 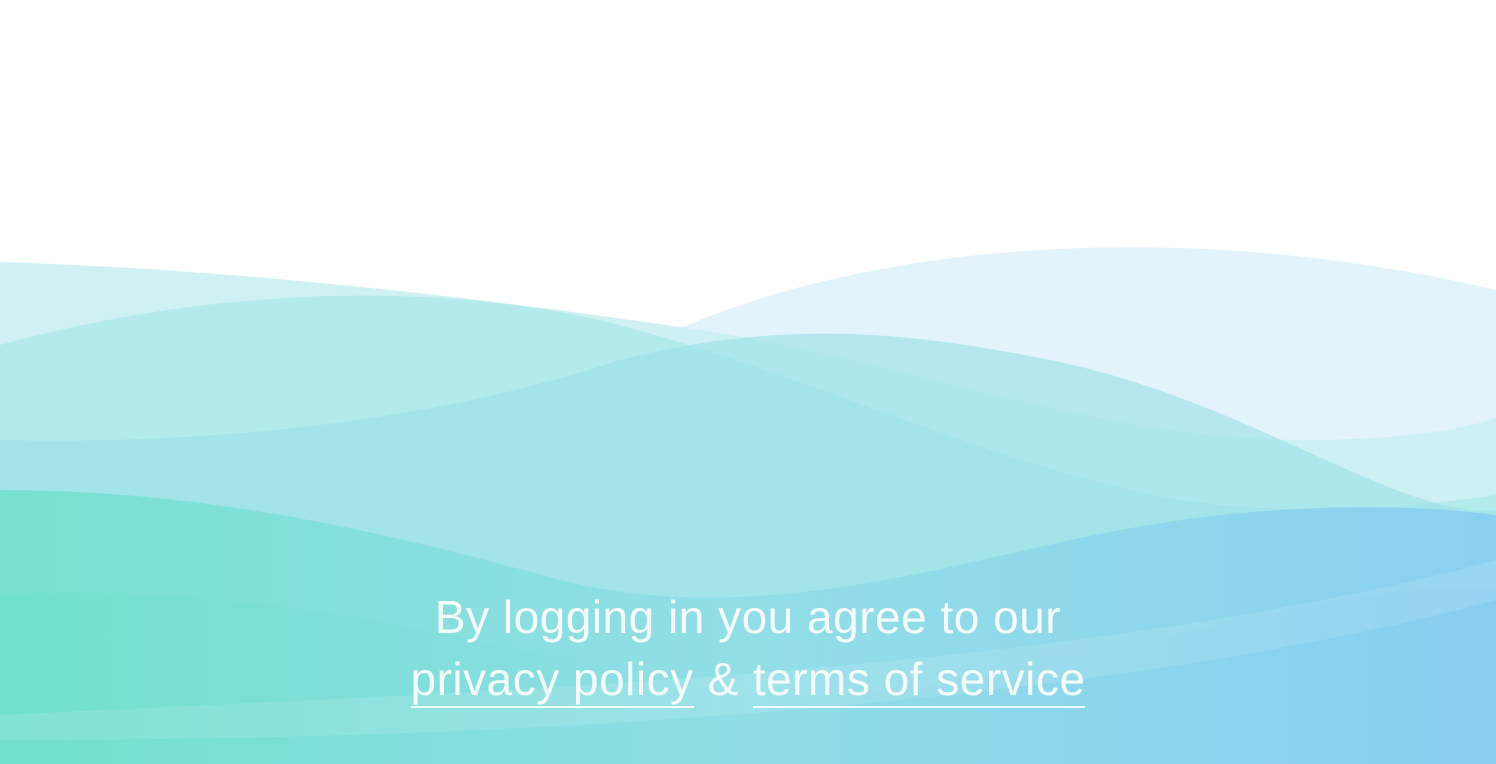 I want to click on terms-of-service-link: terms of service, so click(x=919, y=680).